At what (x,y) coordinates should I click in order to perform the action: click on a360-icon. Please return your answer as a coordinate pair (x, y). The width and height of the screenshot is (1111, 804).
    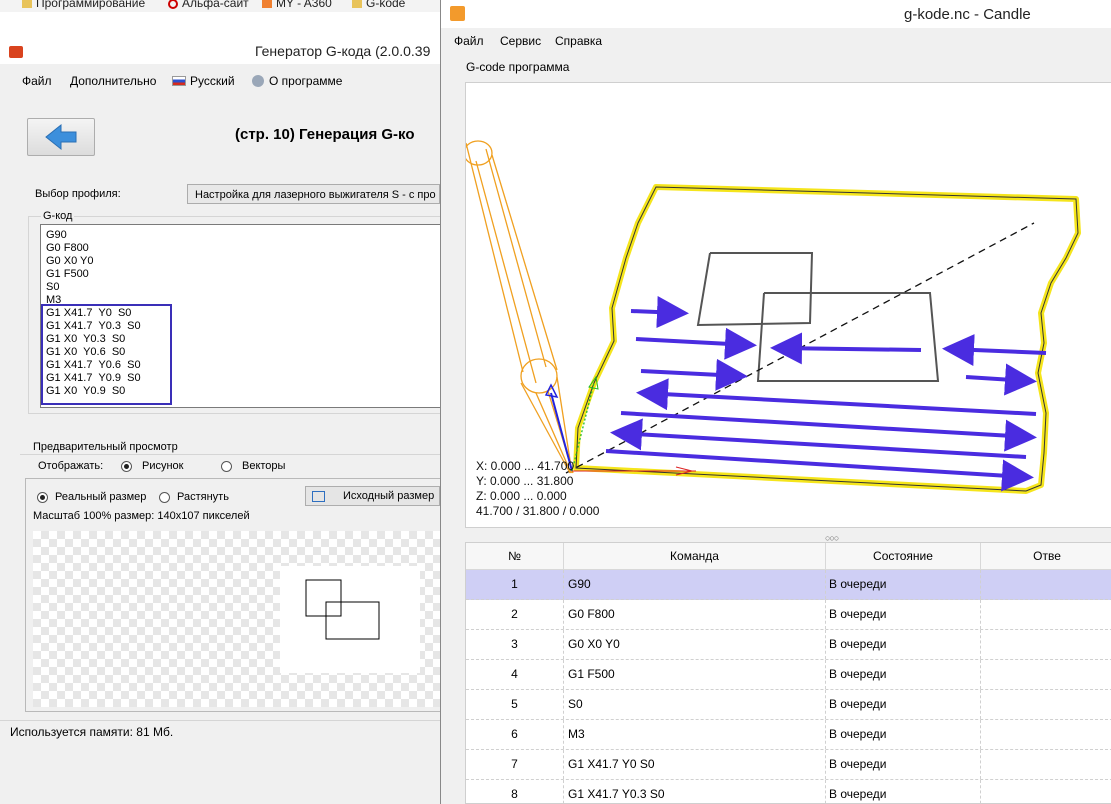
    Looking at the image, I should click on (267, 4).